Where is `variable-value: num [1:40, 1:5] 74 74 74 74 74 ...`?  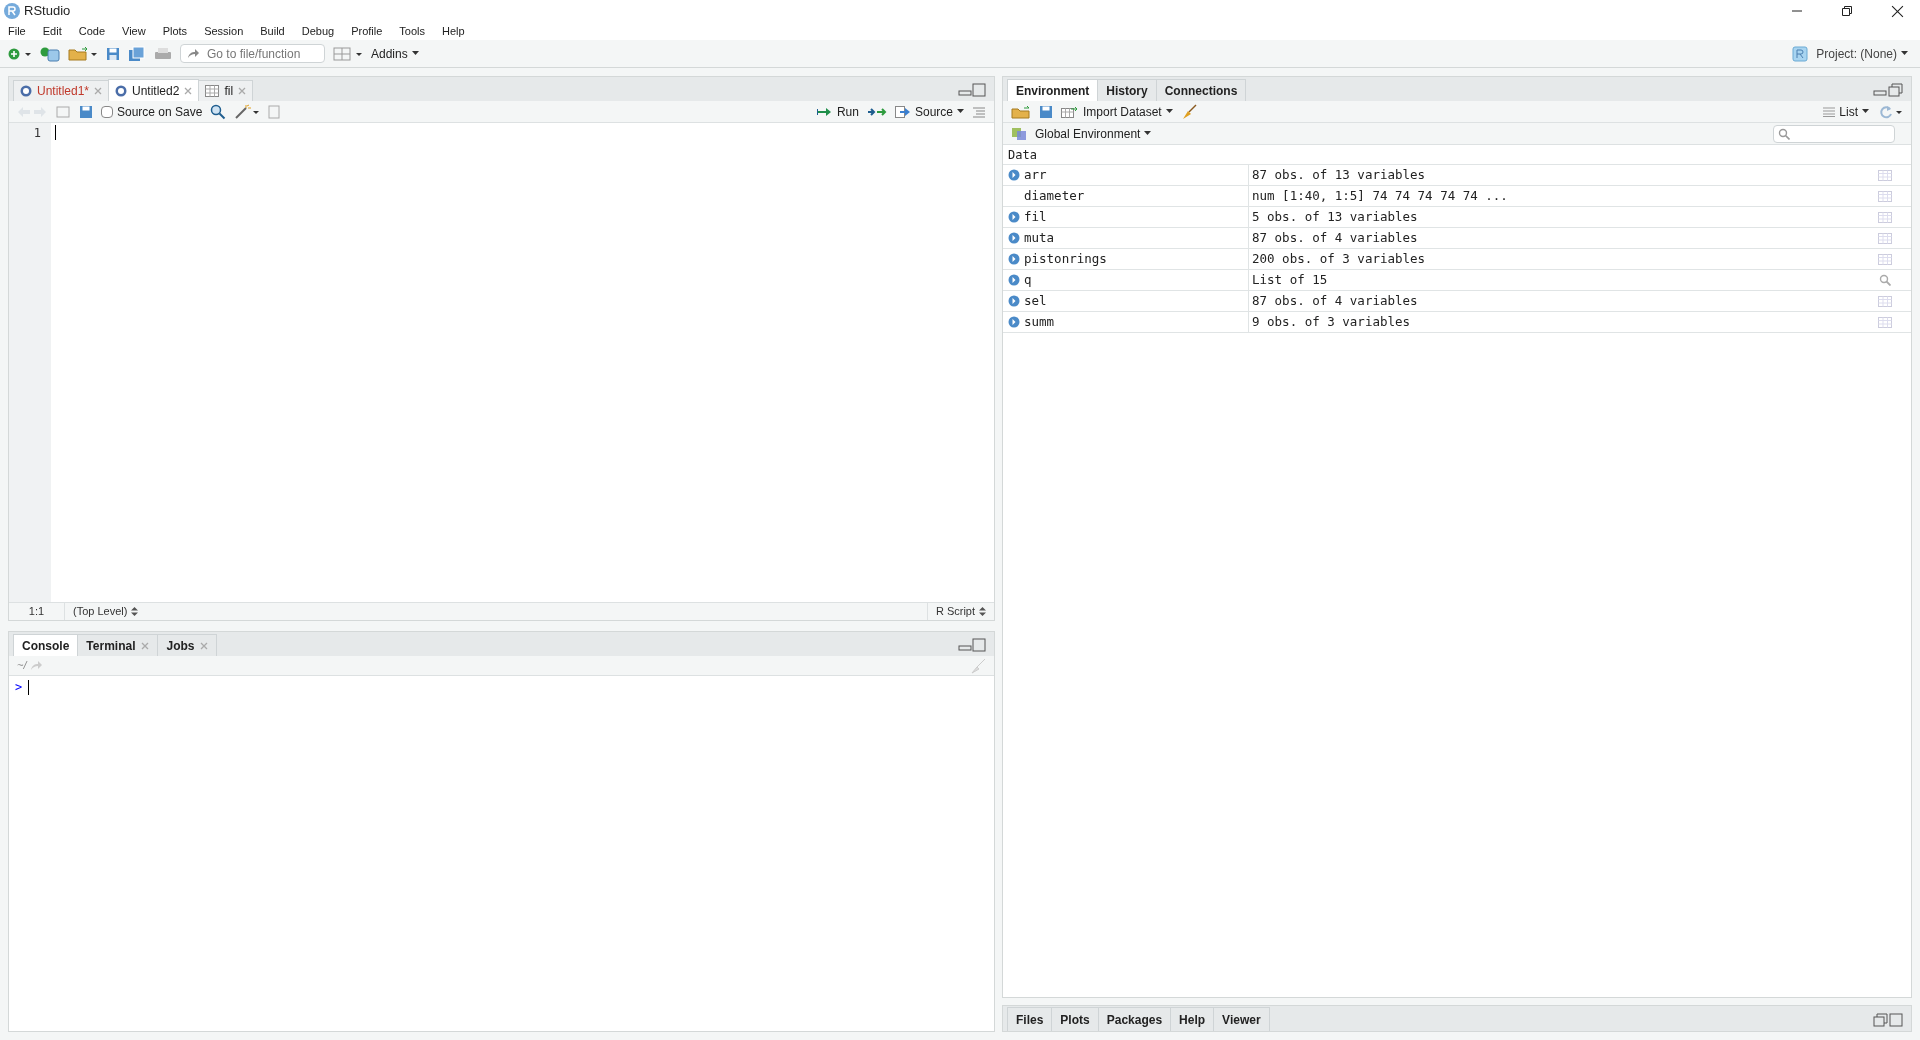 variable-value: num [1:40, 1:5] 74 74 74 74 74 ... is located at coordinates (1380, 195).